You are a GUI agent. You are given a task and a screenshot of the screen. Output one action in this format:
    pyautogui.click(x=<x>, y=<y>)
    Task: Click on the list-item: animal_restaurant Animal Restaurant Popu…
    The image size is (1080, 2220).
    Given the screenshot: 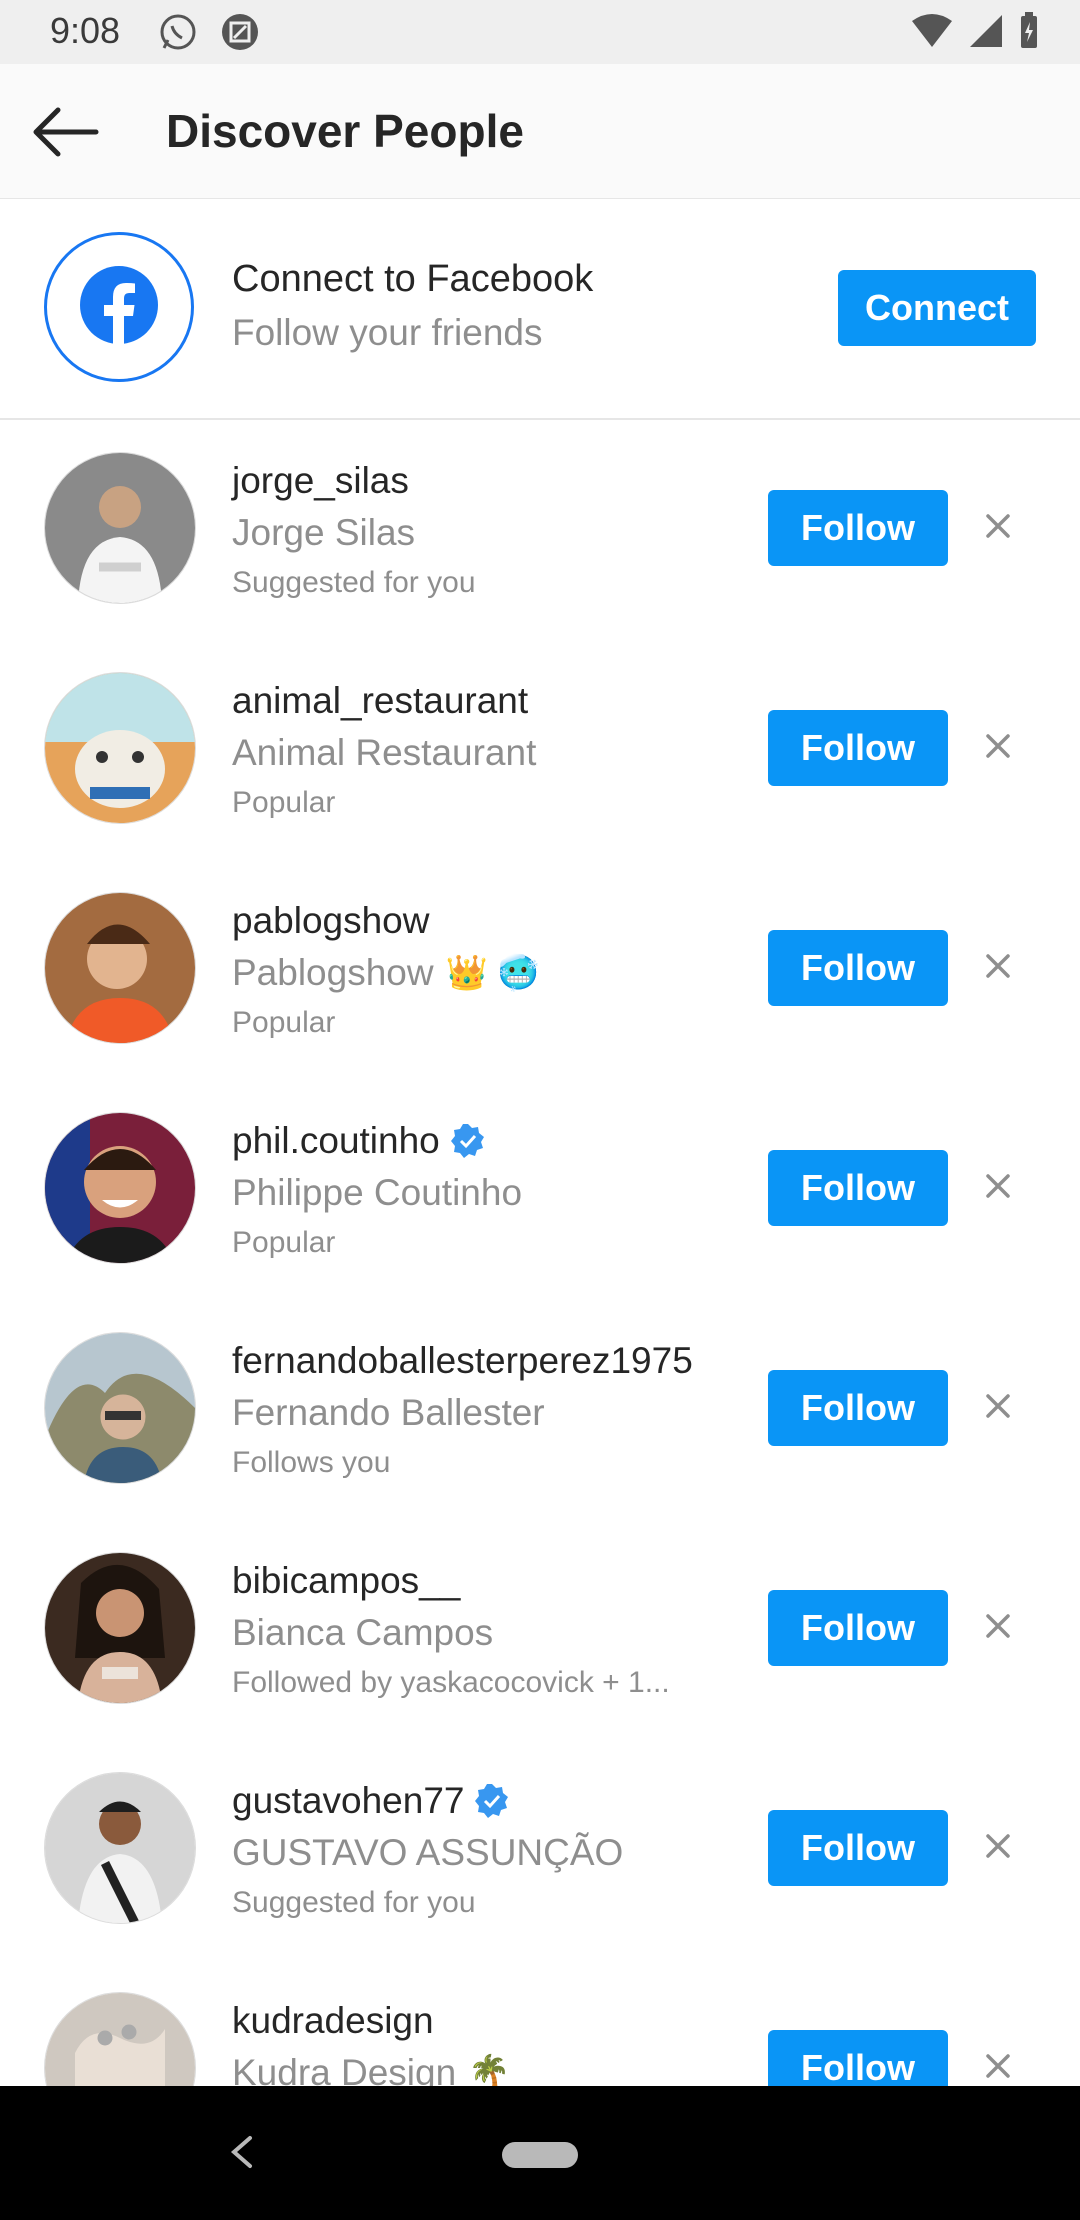 What is the action you would take?
    pyautogui.click(x=540, y=748)
    